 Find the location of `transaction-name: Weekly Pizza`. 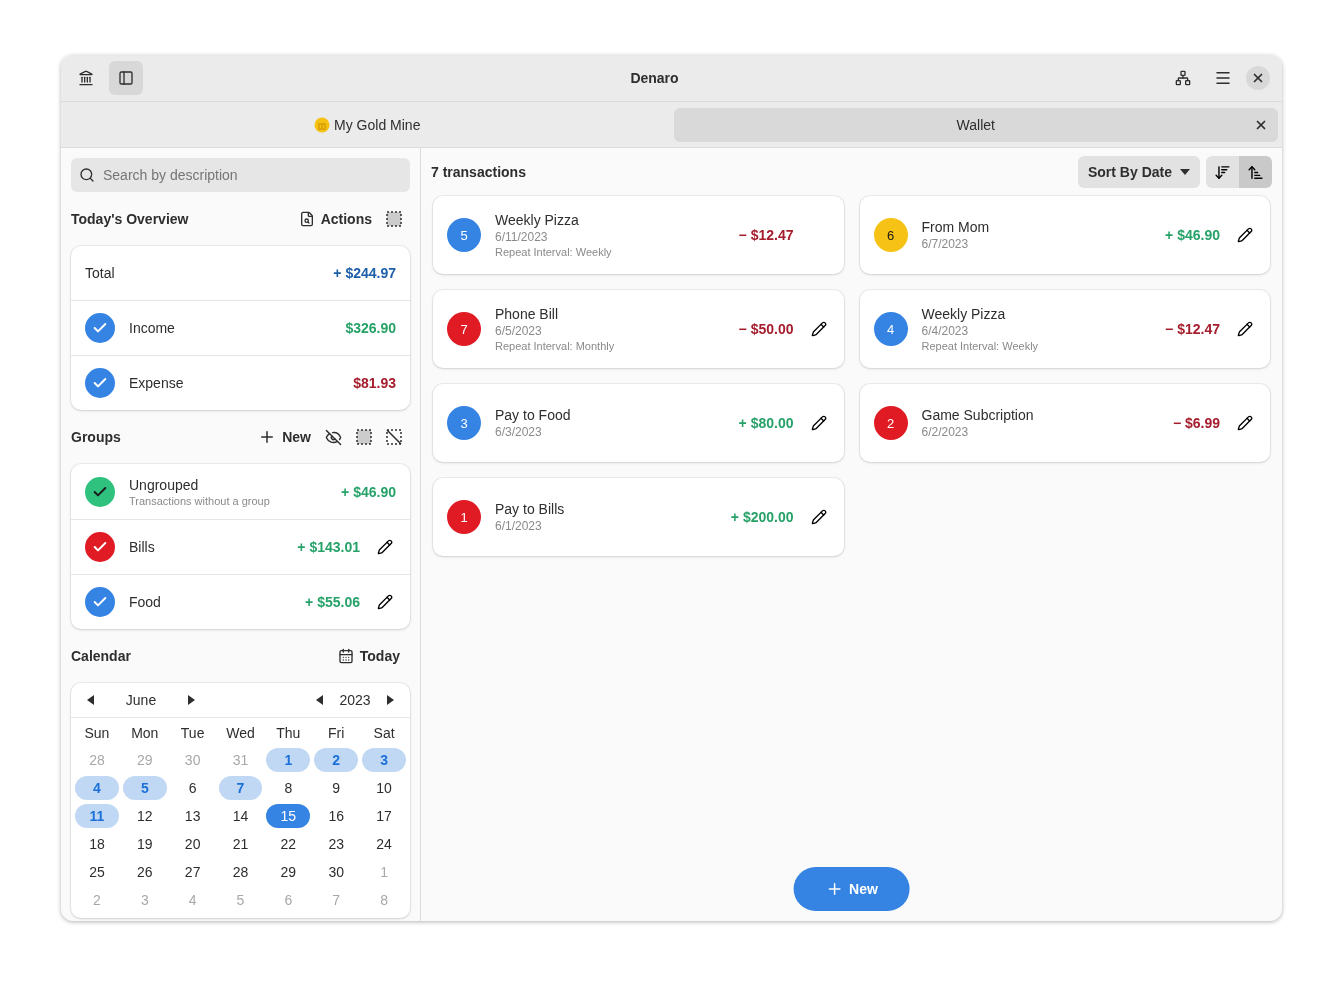

transaction-name: Weekly Pizza is located at coordinates (964, 314).